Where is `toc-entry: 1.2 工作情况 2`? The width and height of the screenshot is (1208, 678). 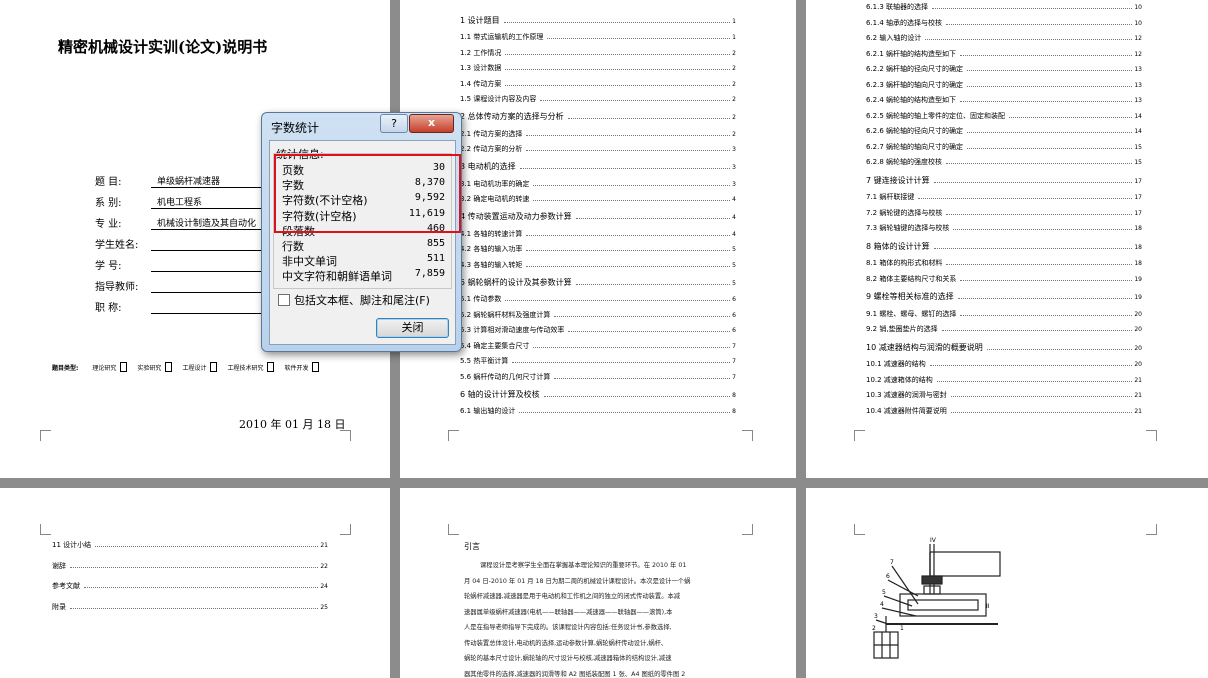 toc-entry: 1.2 工作情况 2 is located at coordinates (598, 53).